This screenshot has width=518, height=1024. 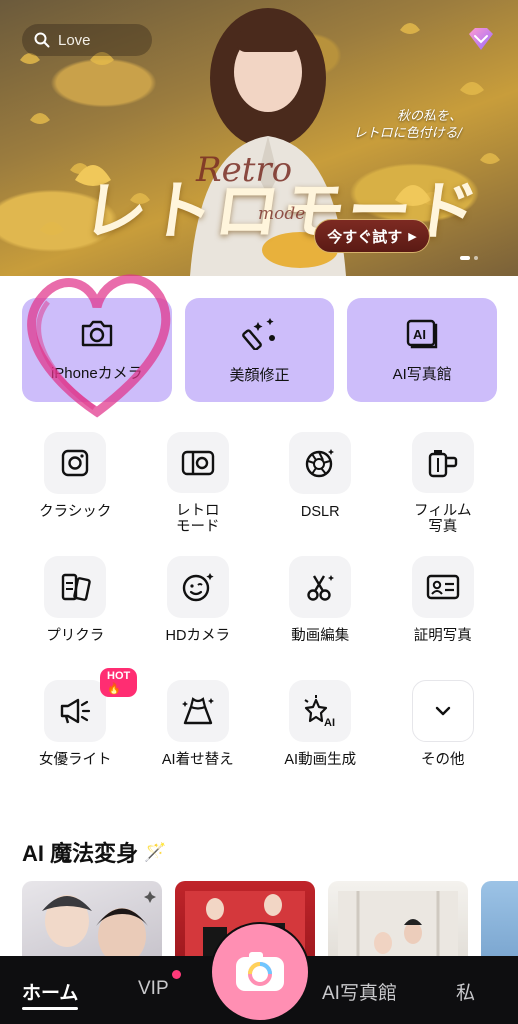 What do you see at coordinates (258, 333) in the screenshot?
I see `magic-wand-icon` at bounding box center [258, 333].